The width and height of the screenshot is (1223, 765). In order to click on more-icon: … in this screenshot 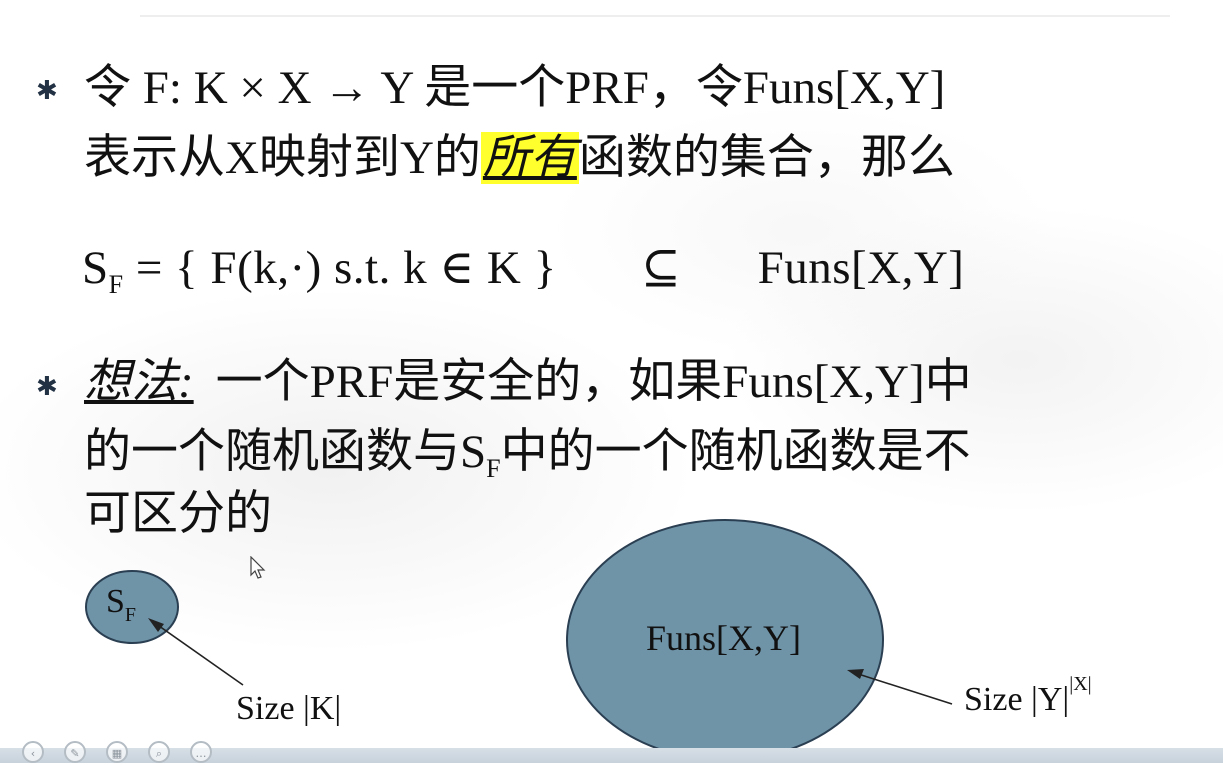, I will do `click(201, 752)`.